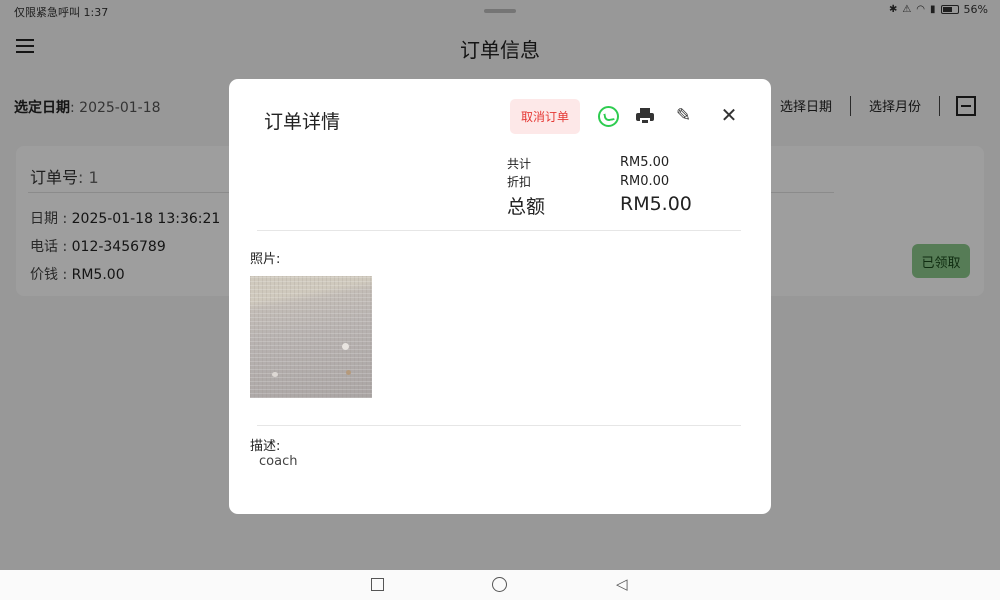 This screenshot has height=600, width=1000. I want to click on edit-icon: ✎, so click(686, 116).